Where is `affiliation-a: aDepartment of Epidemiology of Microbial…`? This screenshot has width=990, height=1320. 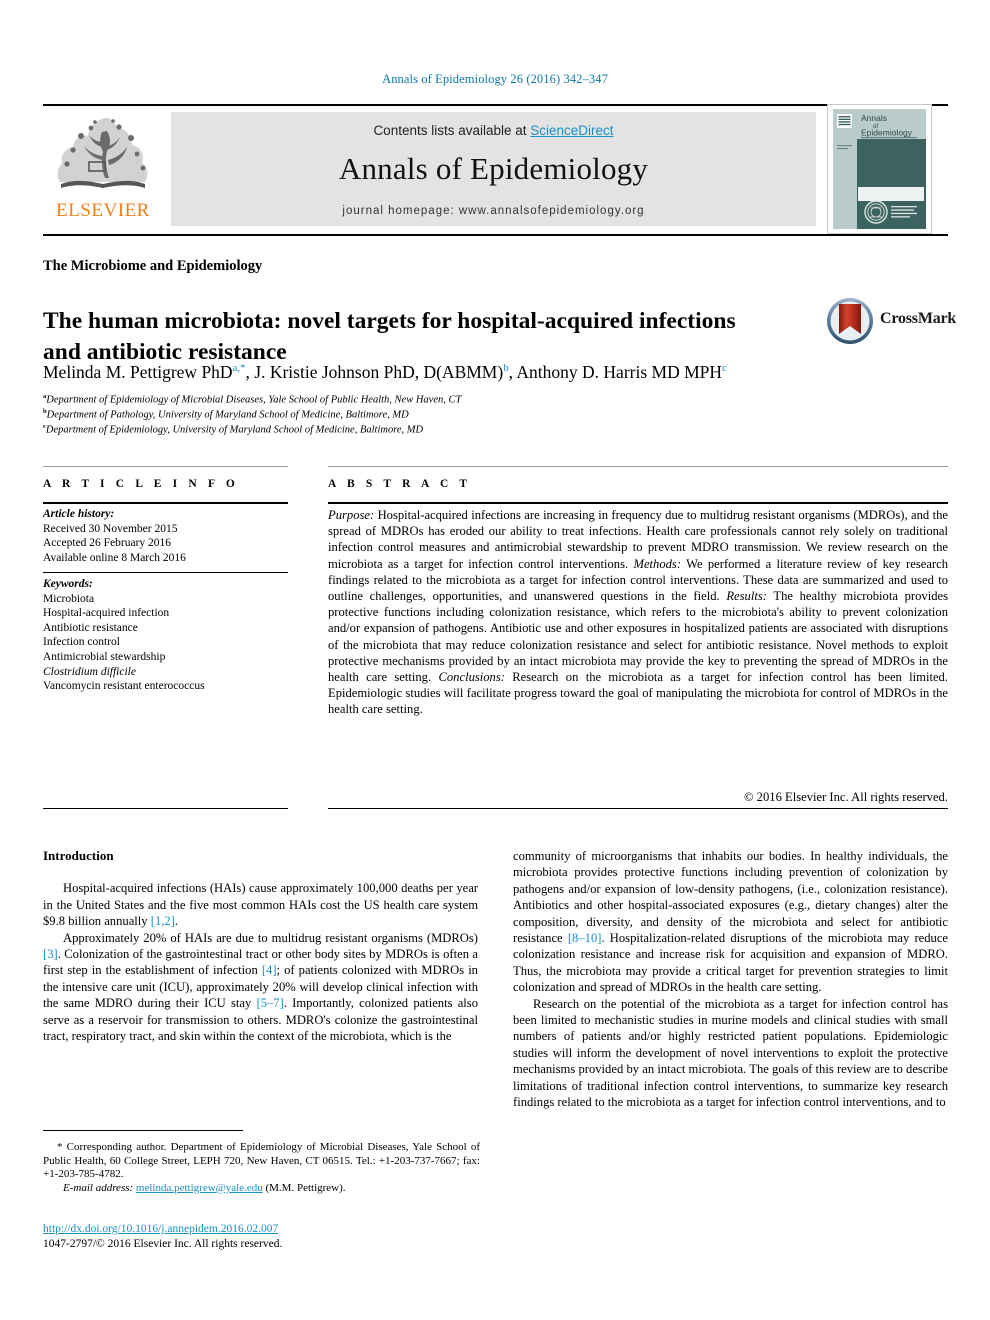 affiliation-a: aDepartment of Epidemiology of Microbial… is located at coordinates (252, 399).